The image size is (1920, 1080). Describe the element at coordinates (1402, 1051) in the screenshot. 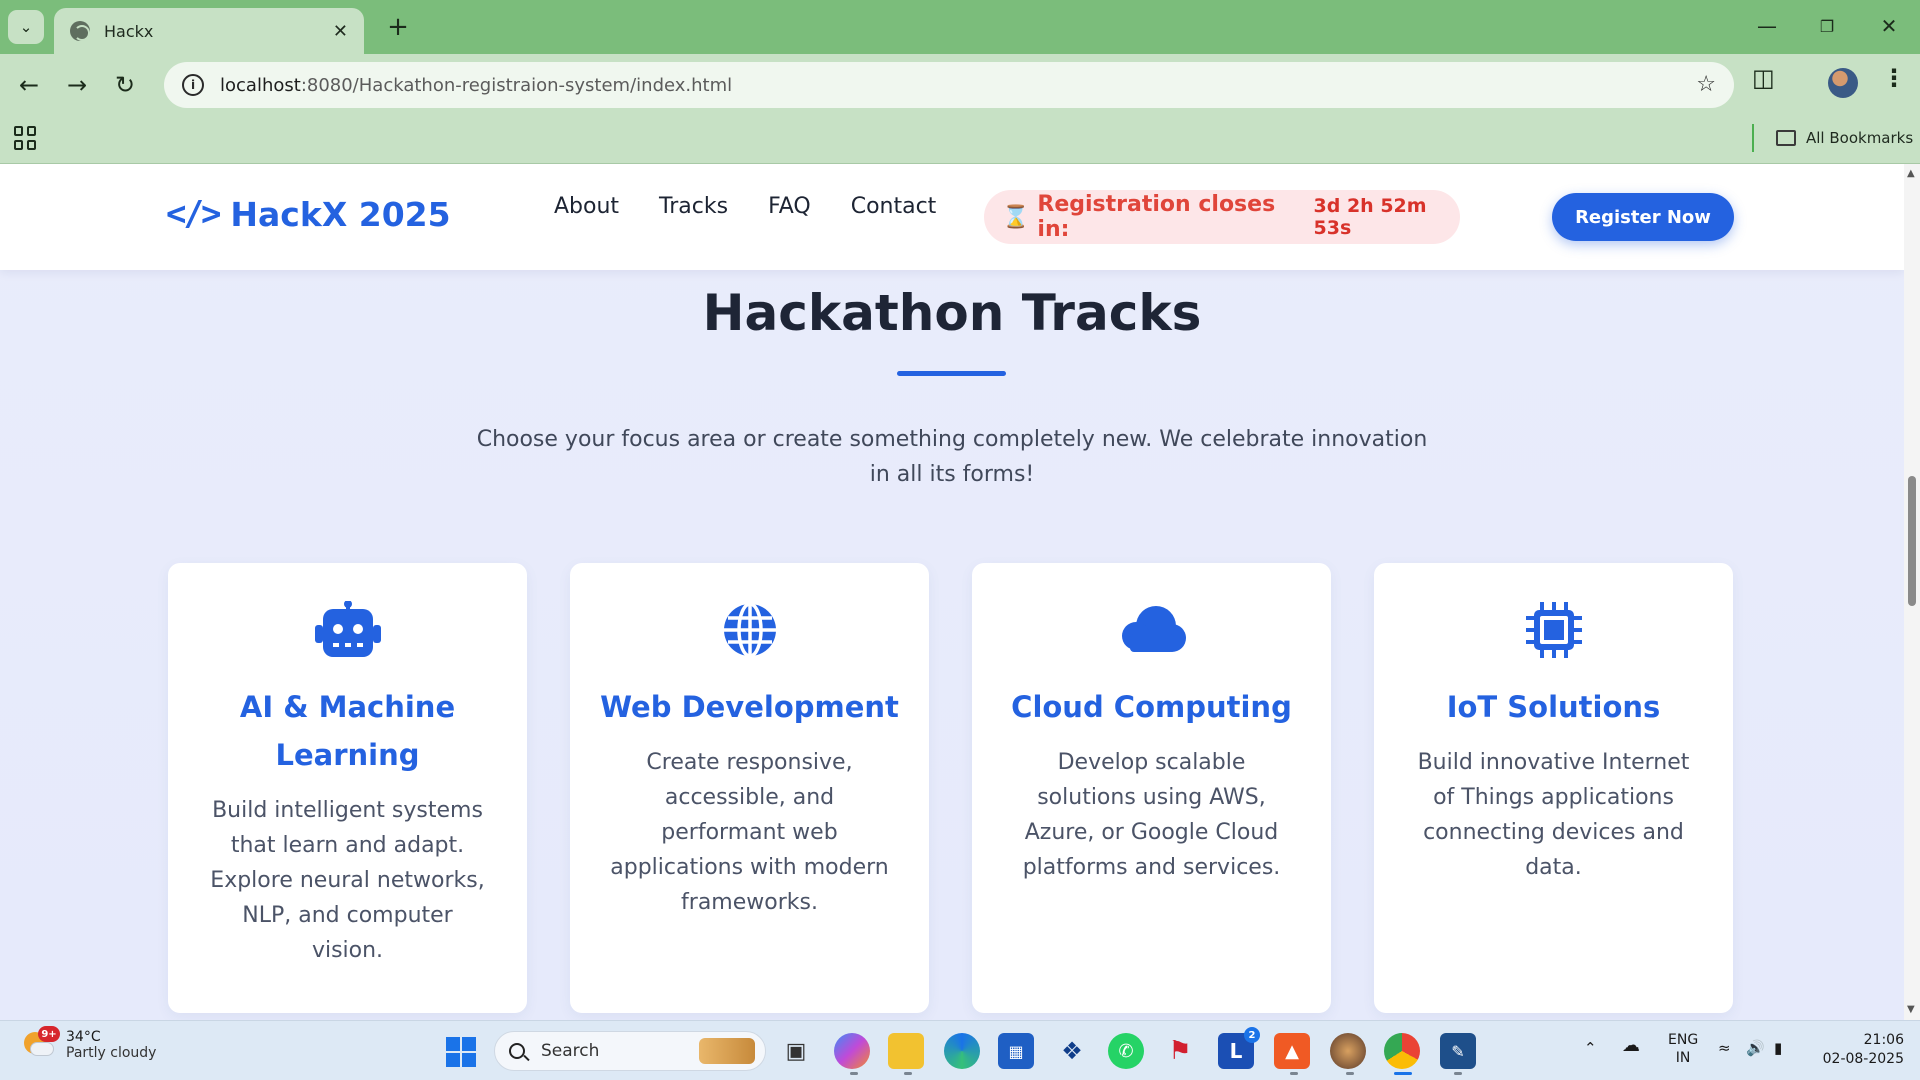

I see `chrome-icon` at that location.